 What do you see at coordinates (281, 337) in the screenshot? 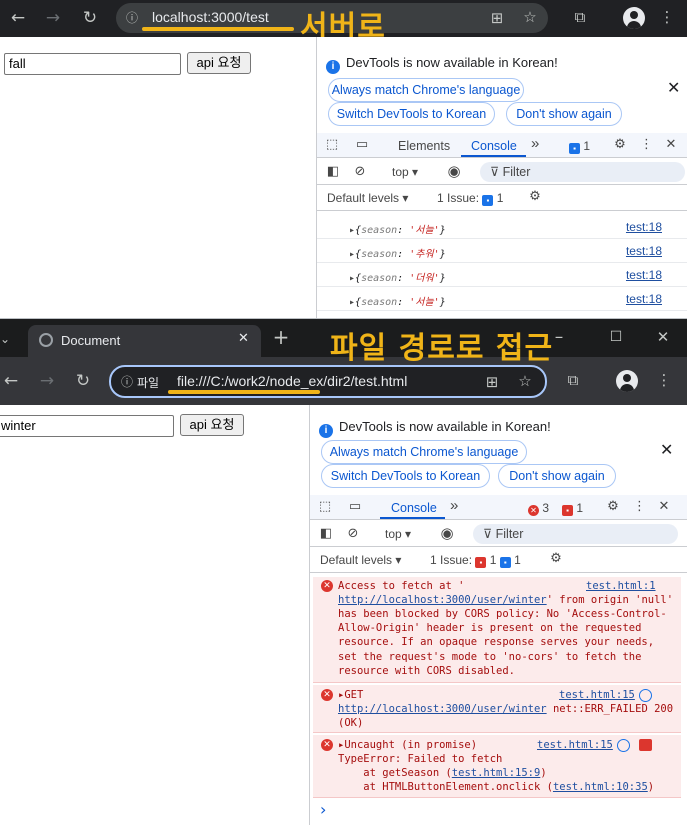
I see `new-tab-icon: +` at bounding box center [281, 337].